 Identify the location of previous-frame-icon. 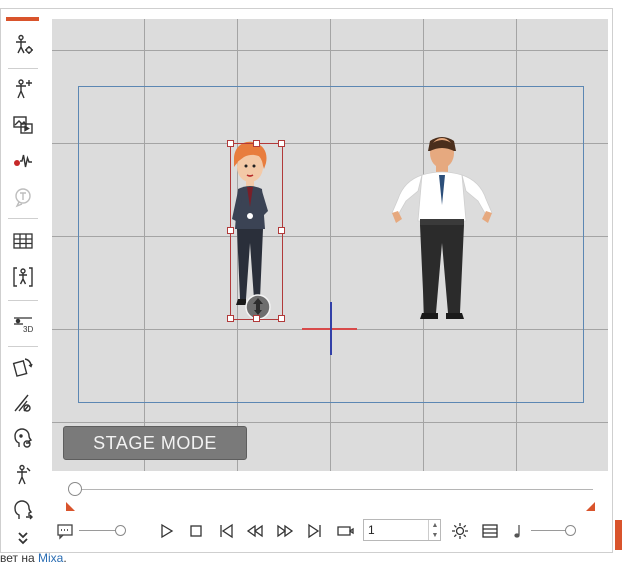
(255, 531).